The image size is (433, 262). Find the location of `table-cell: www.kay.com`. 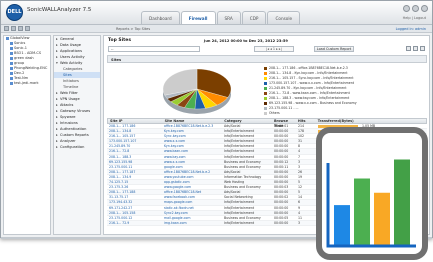

table-cell: www.kay.com is located at coordinates (192, 157).